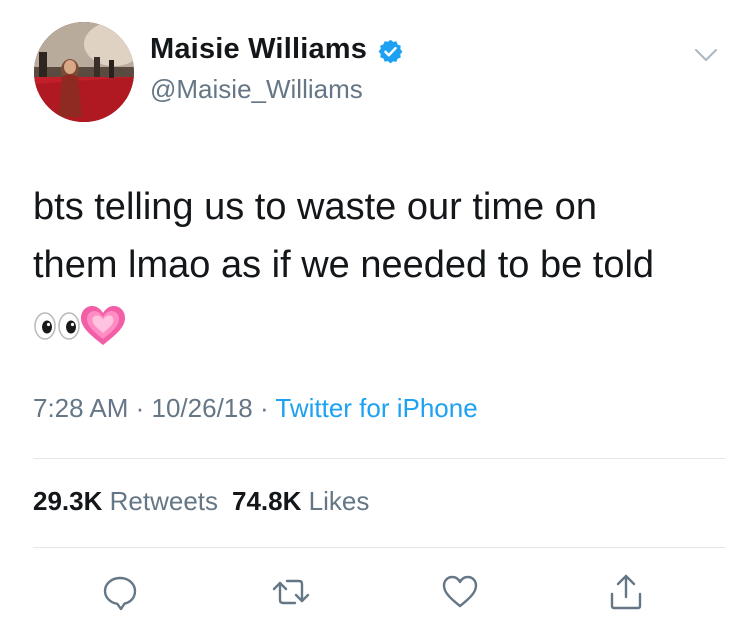 This screenshot has width=749, height=621. Describe the element at coordinates (390, 51) in the screenshot. I see `verified-badge-icon` at that location.